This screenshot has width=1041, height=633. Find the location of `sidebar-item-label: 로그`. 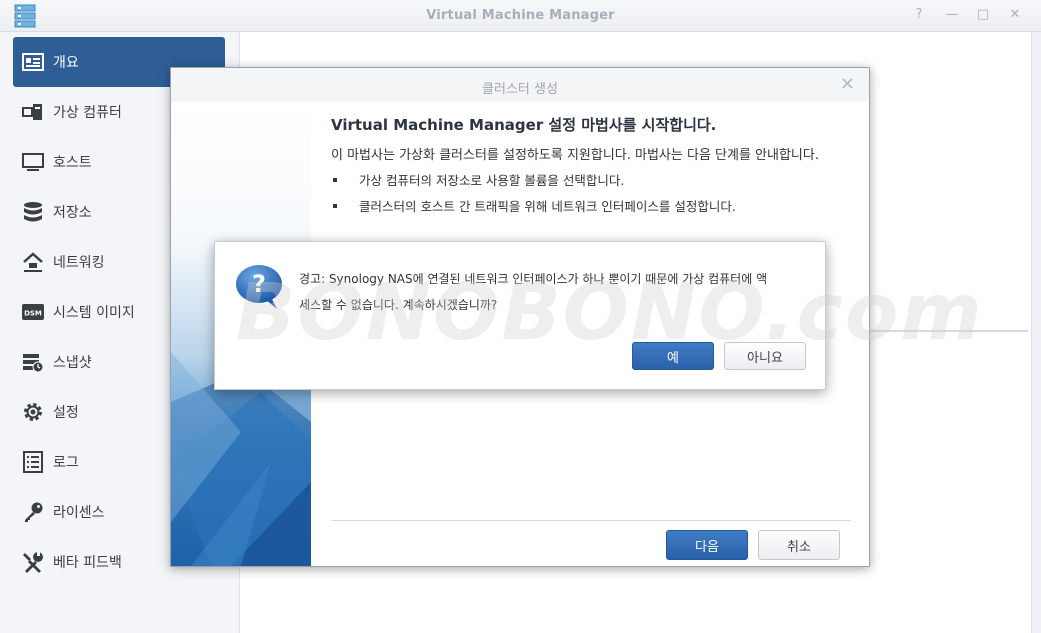

sidebar-item-label: 로그 is located at coordinates (66, 463).